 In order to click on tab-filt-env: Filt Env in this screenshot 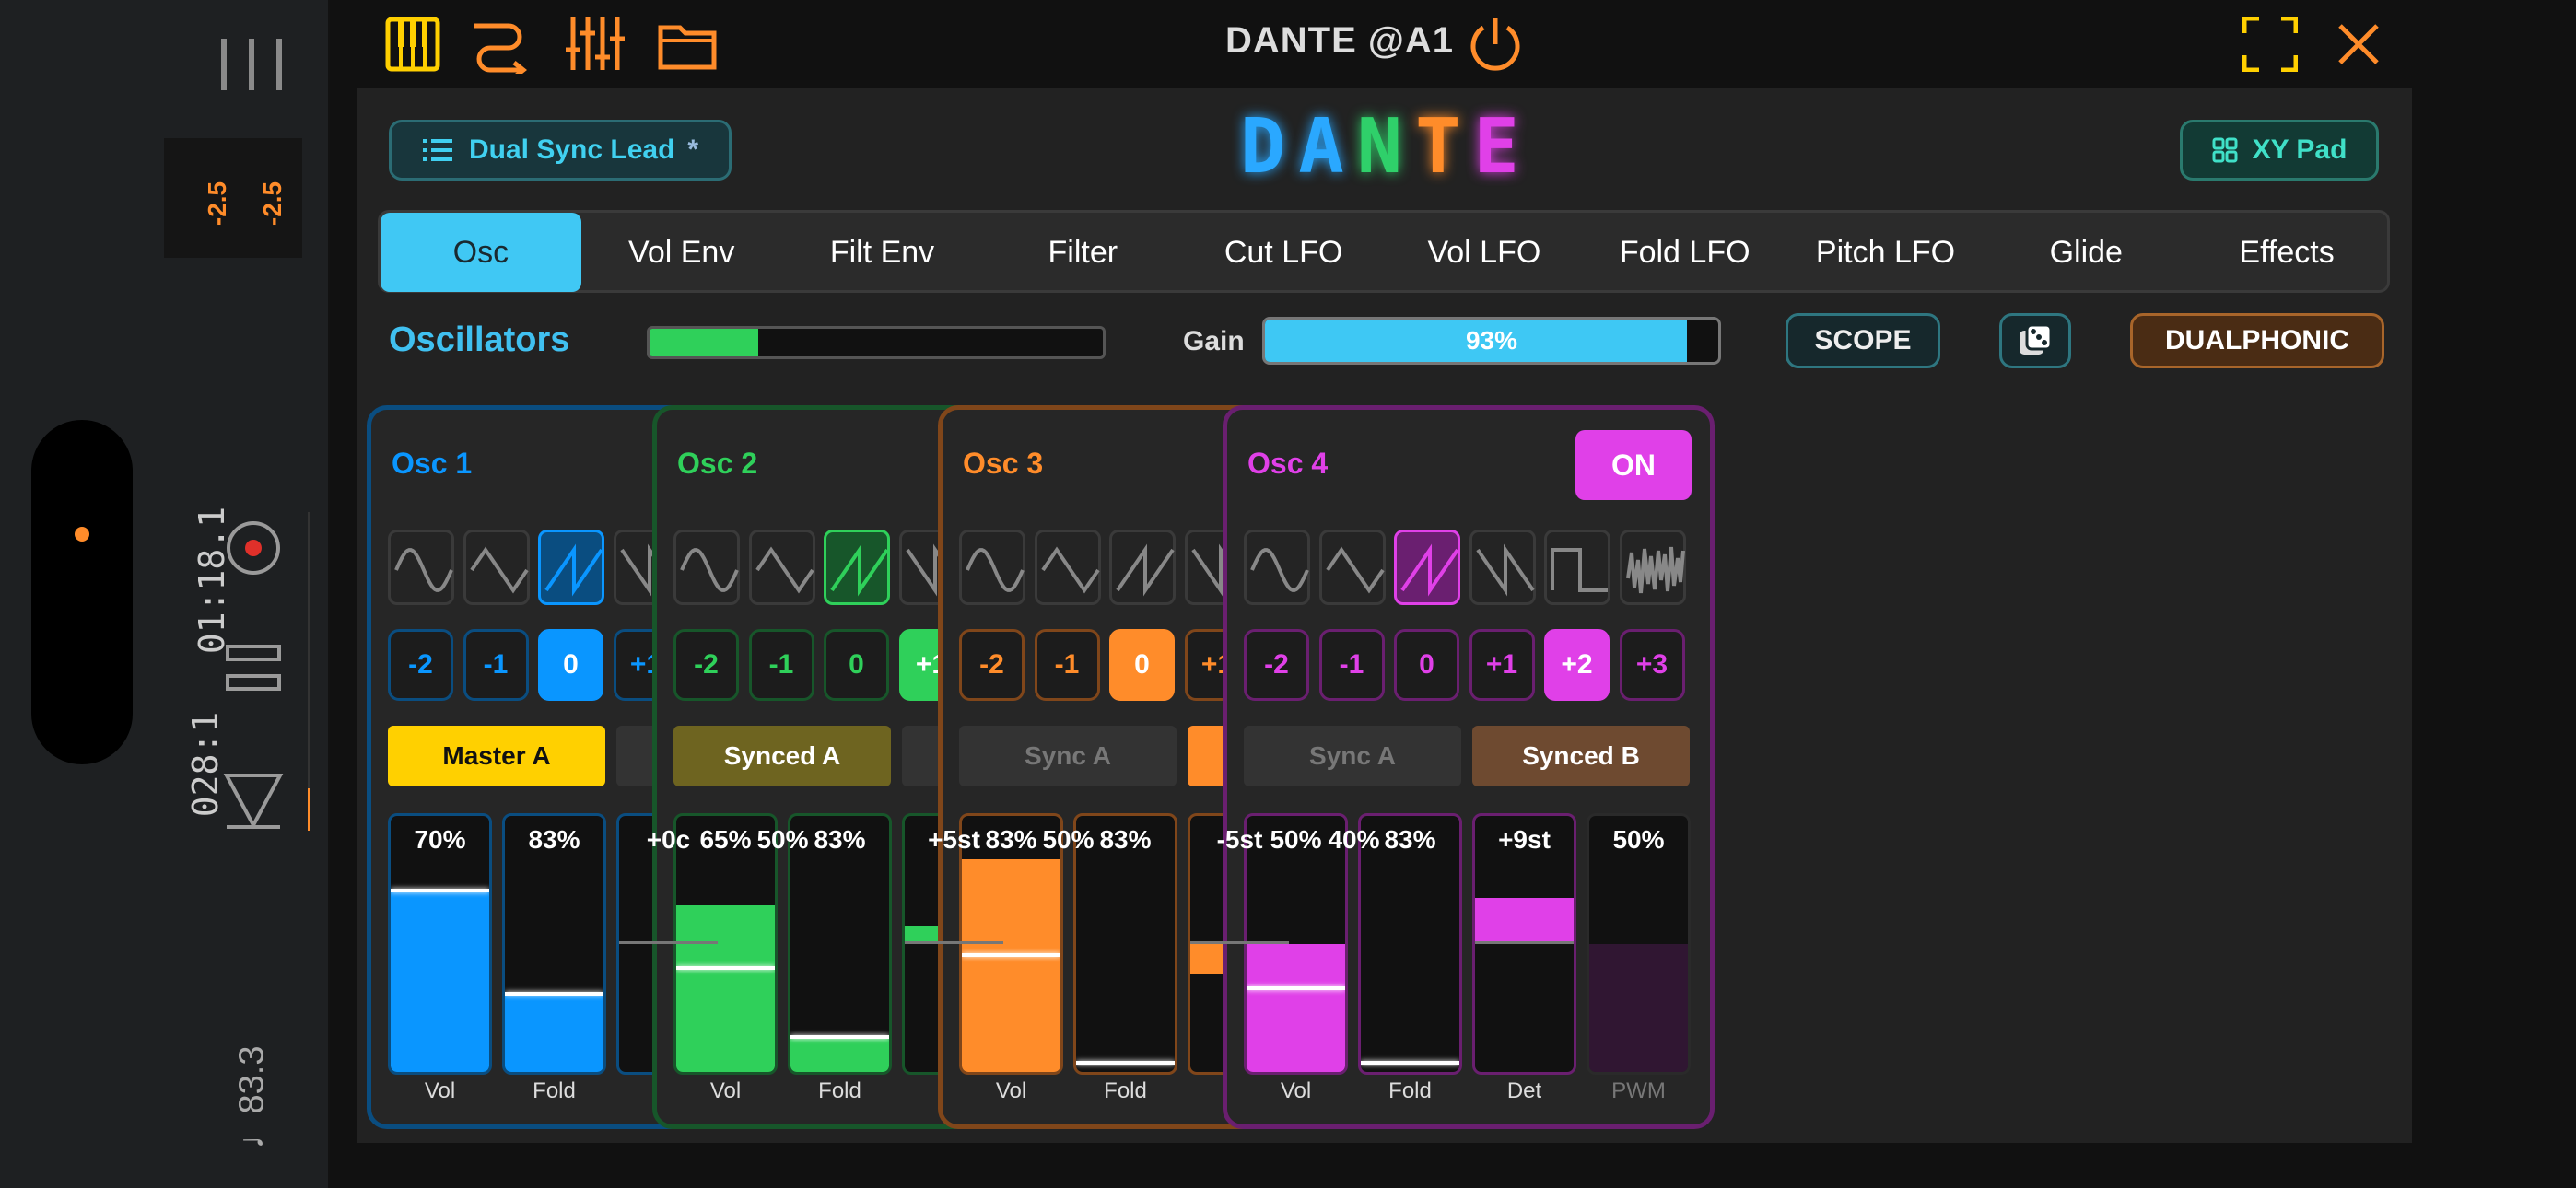, I will do `click(882, 253)`.